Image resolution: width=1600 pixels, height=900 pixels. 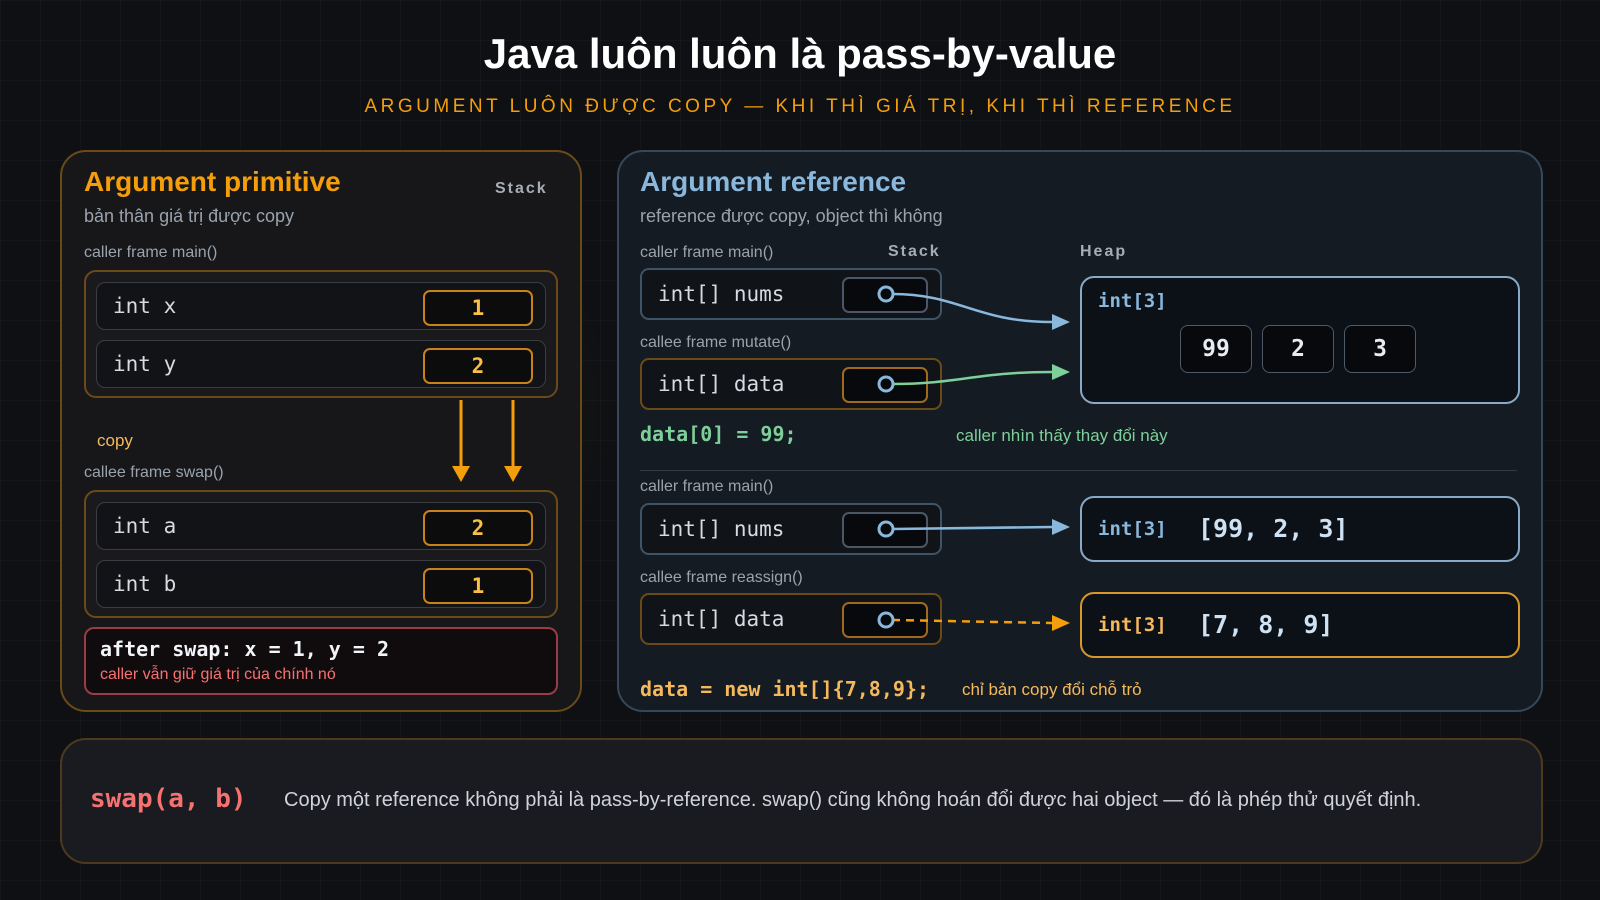 I want to click on heap-array-values: [7, 8, 9], so click(x=1266, y=624).